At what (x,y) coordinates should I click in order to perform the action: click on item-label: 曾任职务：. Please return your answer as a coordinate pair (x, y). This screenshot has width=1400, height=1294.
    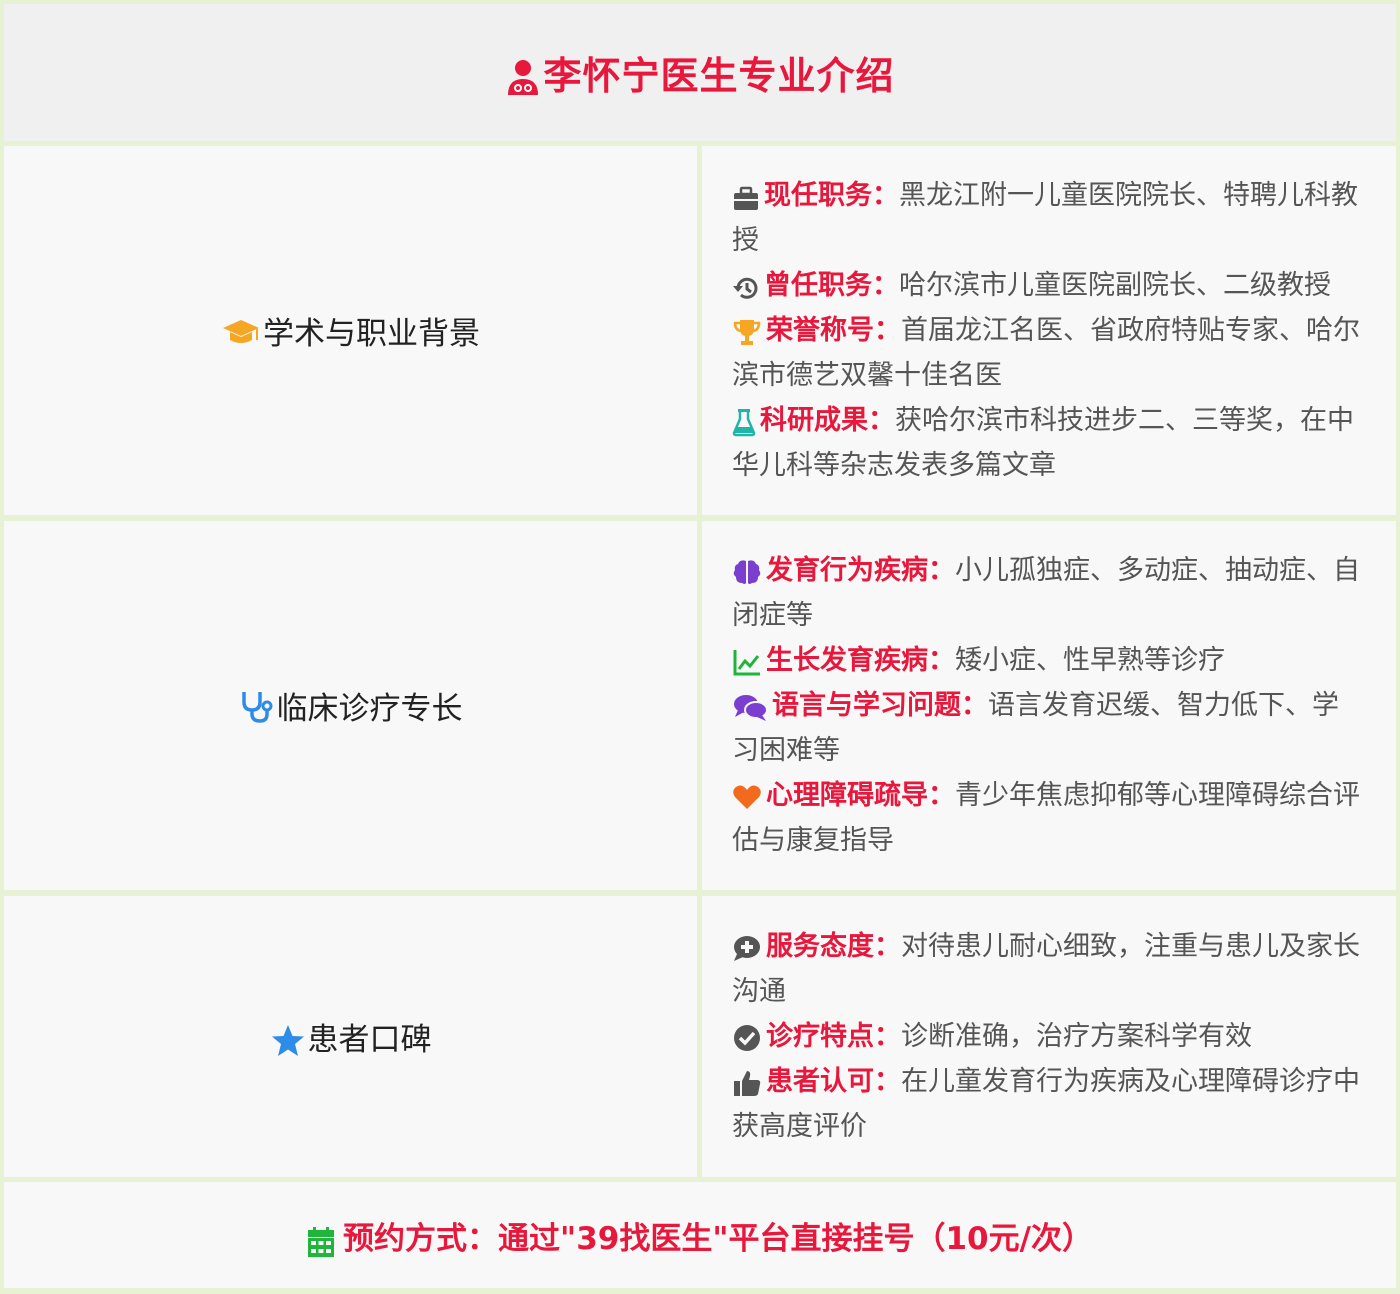
    Looking at the image, I should click on (831, 285).